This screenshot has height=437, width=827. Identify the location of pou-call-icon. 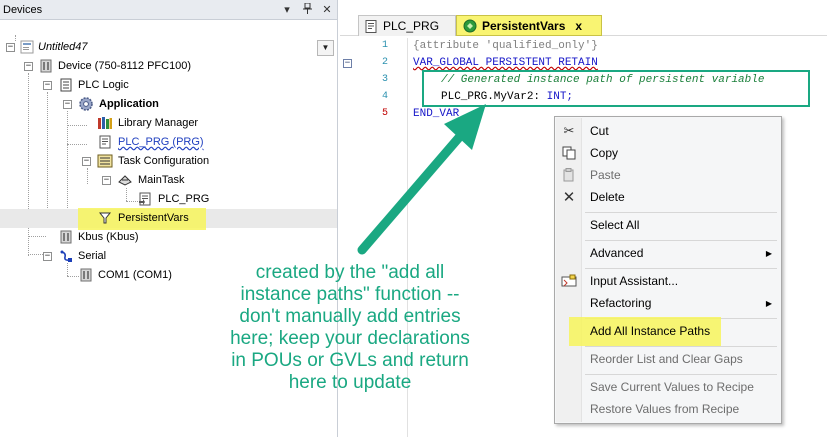
(145, 199).